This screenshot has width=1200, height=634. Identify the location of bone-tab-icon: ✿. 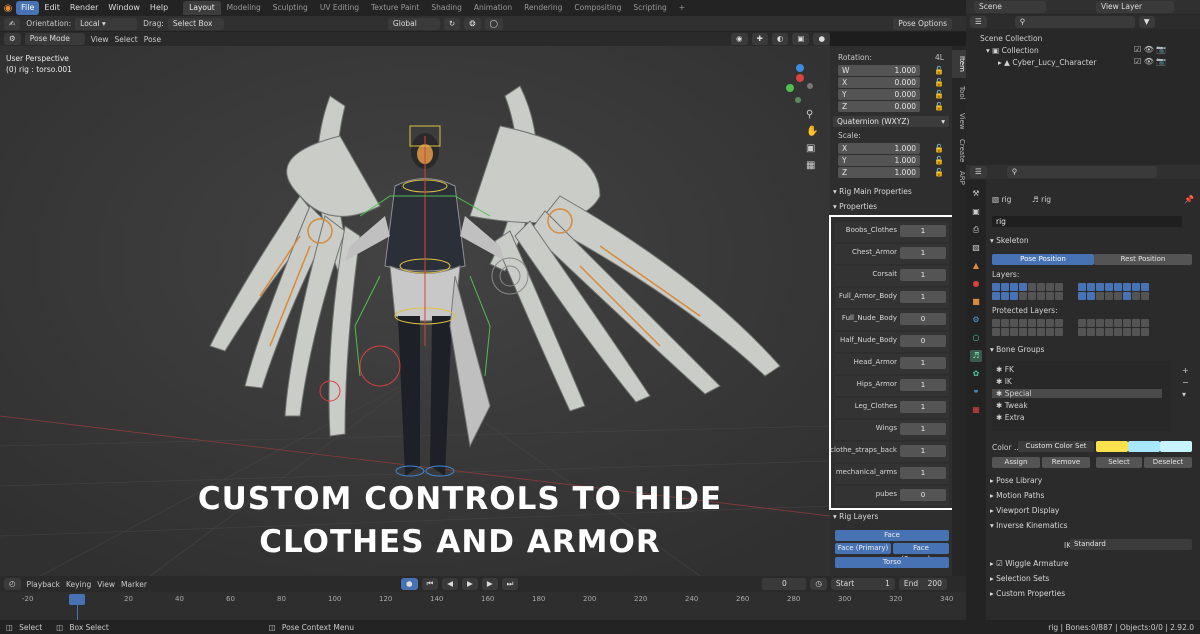
(976, 374).